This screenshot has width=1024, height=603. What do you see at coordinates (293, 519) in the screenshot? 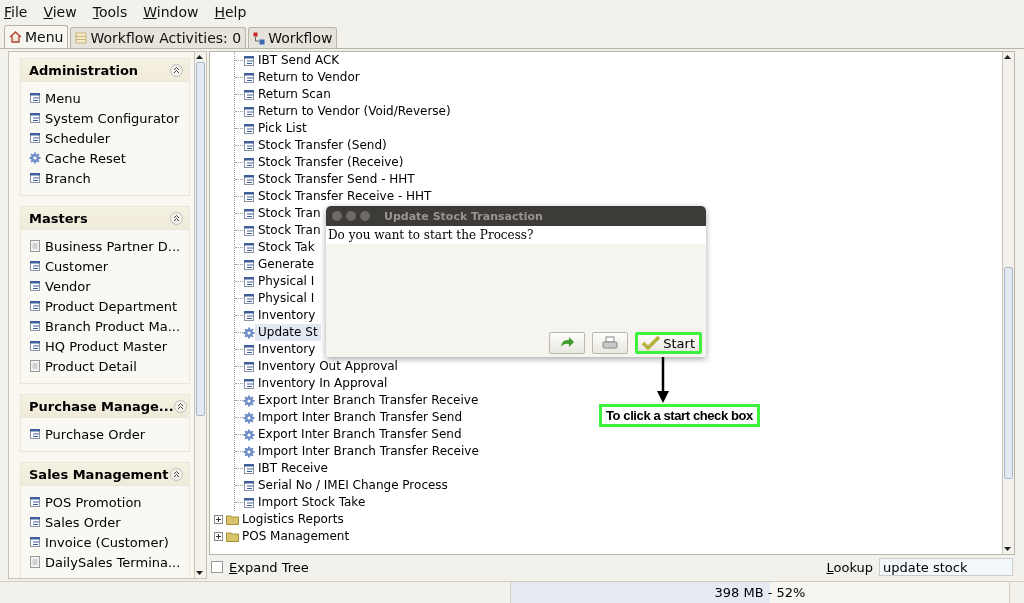
I see `tree-folder: Logistics Reports` at bounding box center [293, 519].